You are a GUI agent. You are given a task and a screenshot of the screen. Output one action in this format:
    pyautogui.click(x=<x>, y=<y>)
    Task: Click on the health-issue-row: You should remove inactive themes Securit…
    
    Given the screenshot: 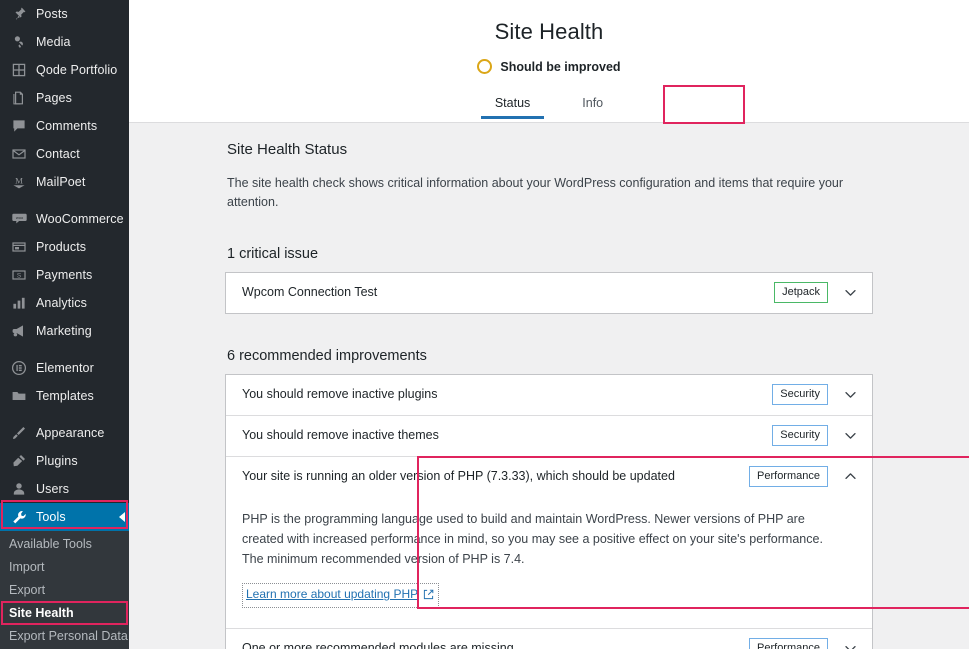 What is the action you would take?
    pyautogui.click(x=549, y=435)
    